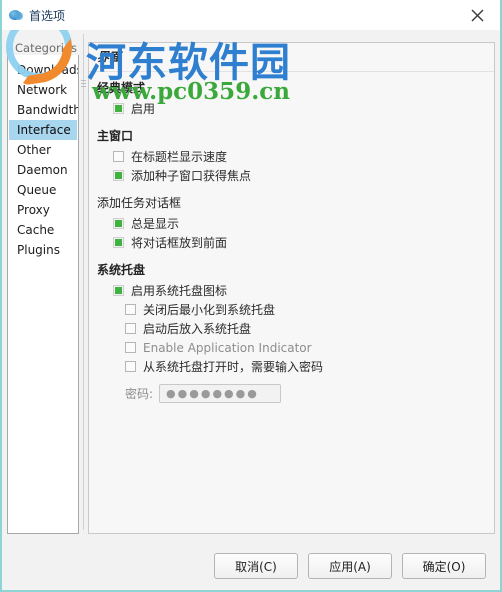 The width and height of the screenshot is (502, 592). I want to click on option-label: 启用, so click(143, 108).